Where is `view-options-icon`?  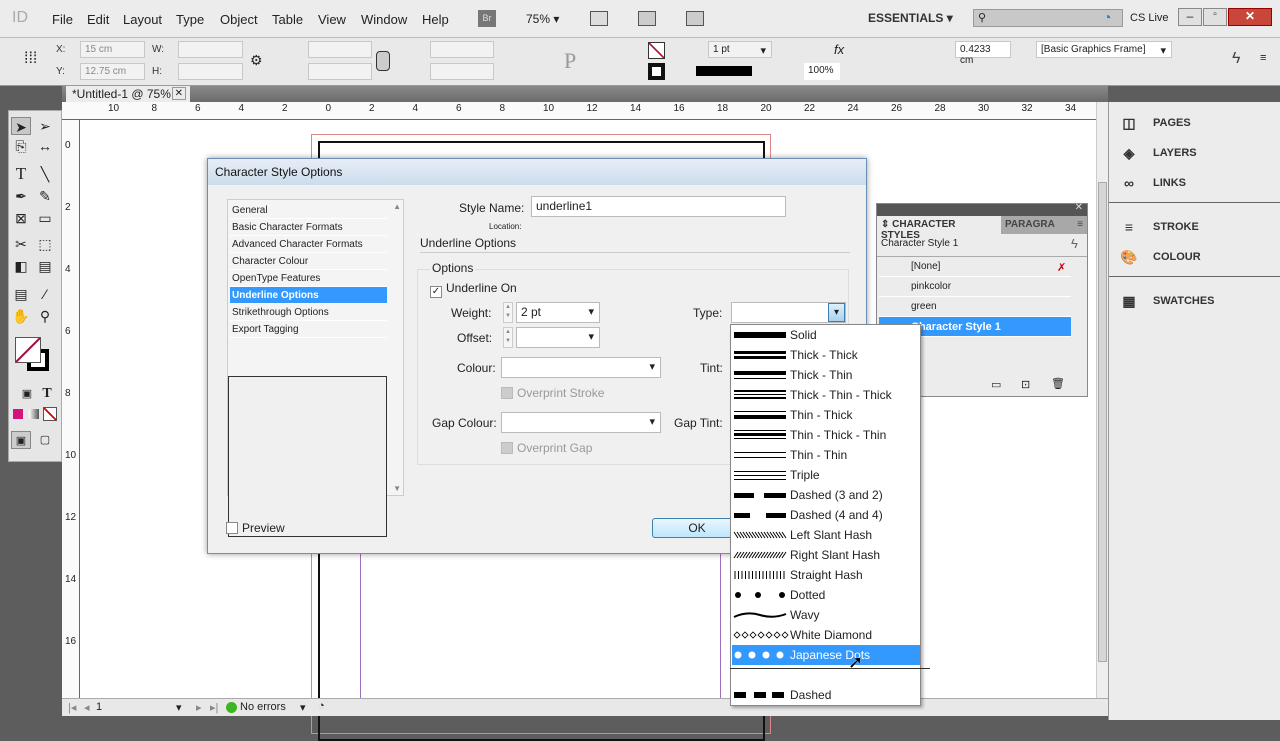
view-options-icon is located at coordinates (647, 18).